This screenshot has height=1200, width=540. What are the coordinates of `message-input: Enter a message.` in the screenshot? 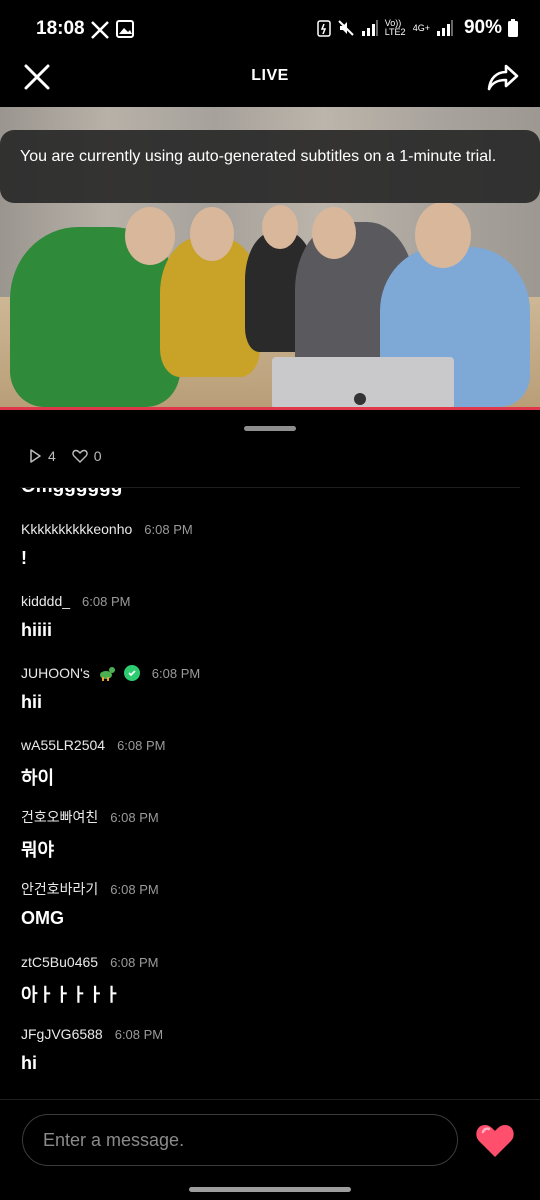 It's located at (240, 1140).